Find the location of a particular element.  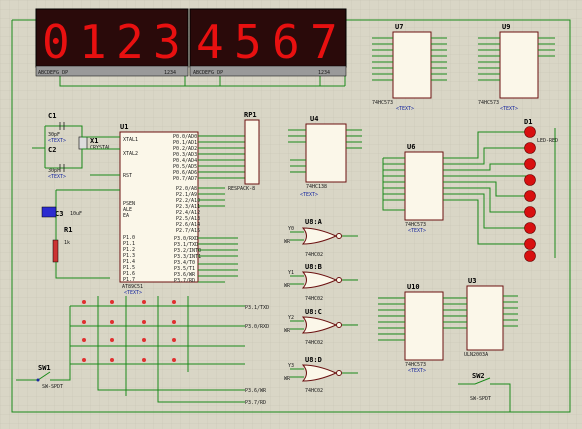

svg-text: C1 is located at coordinates (52, 116).